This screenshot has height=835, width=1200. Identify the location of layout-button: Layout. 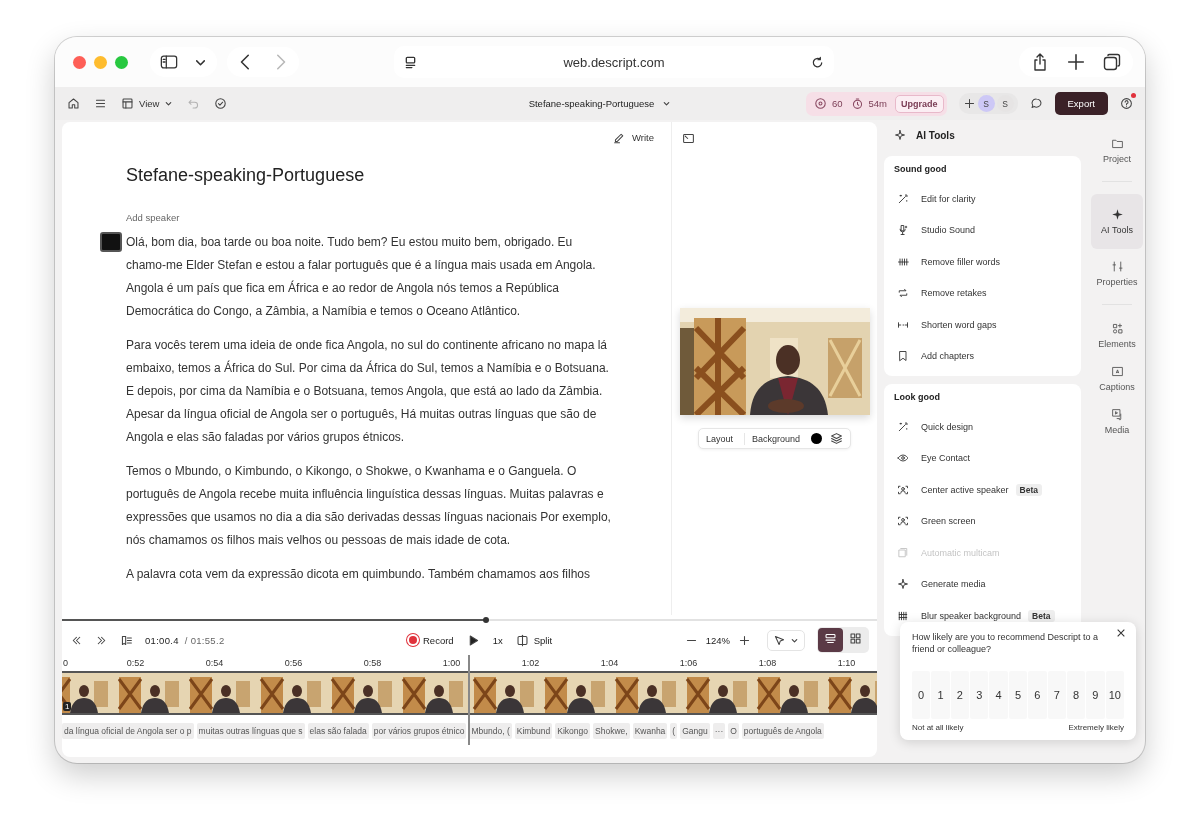
(719, 438).